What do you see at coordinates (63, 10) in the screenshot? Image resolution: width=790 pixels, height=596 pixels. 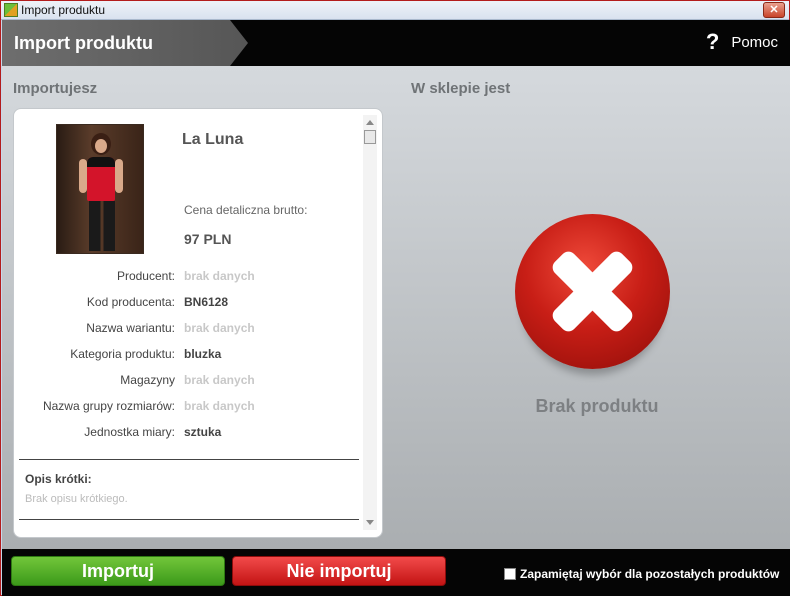 I see `window-title: Import produktu` at bounding box center [63, 10].